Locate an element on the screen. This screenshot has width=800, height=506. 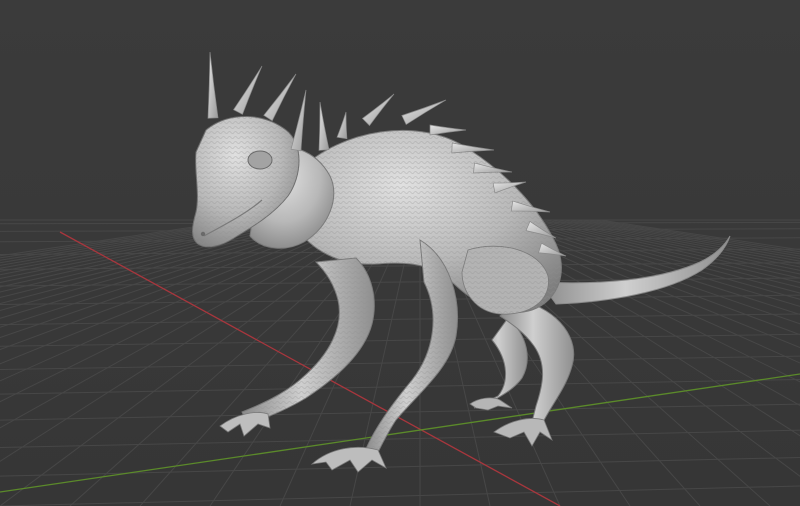
creature-nostril is located at coordinates (203, 234).